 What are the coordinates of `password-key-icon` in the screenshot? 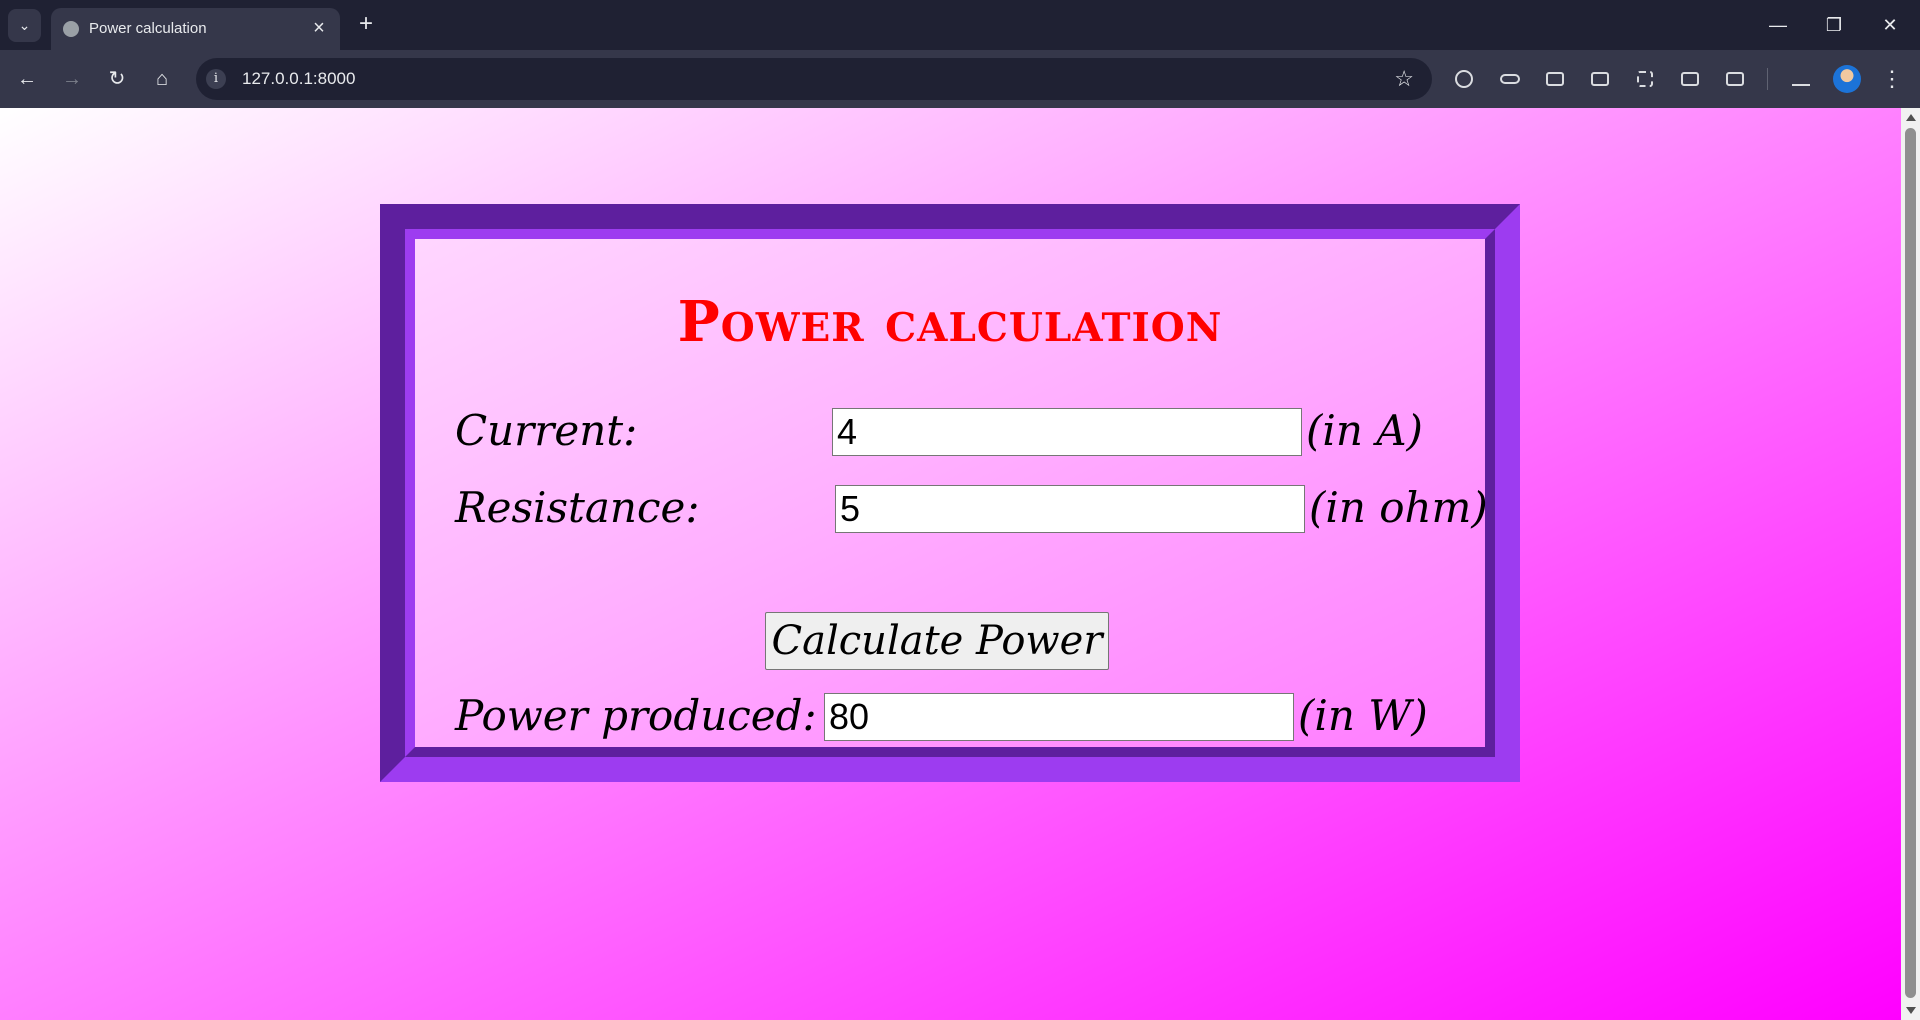 It's located at (1510, 79).